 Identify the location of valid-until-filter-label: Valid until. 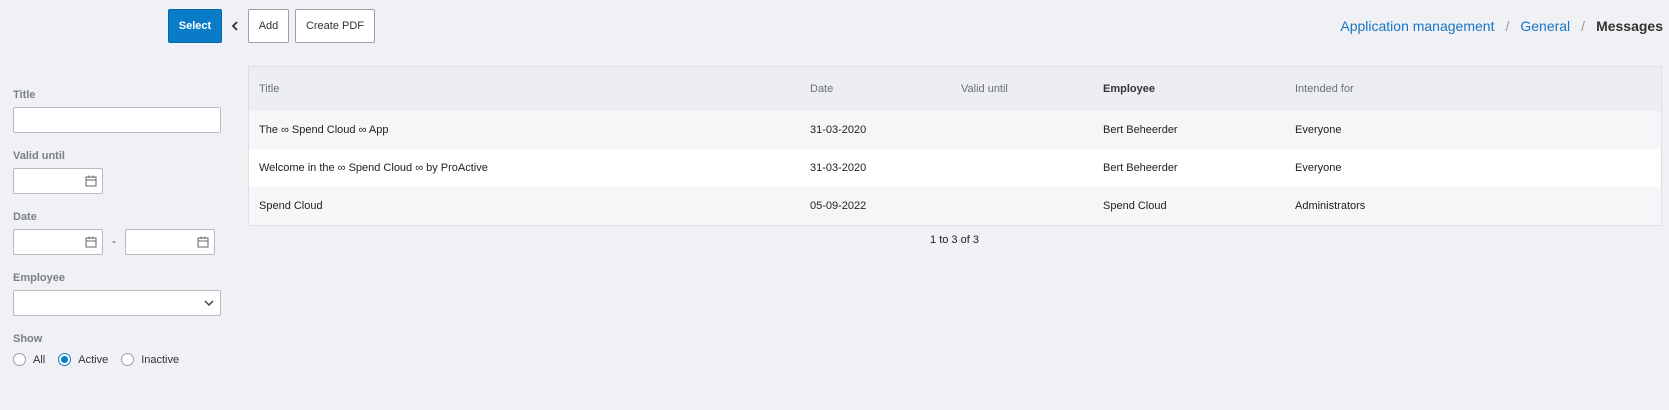
(39, 156).